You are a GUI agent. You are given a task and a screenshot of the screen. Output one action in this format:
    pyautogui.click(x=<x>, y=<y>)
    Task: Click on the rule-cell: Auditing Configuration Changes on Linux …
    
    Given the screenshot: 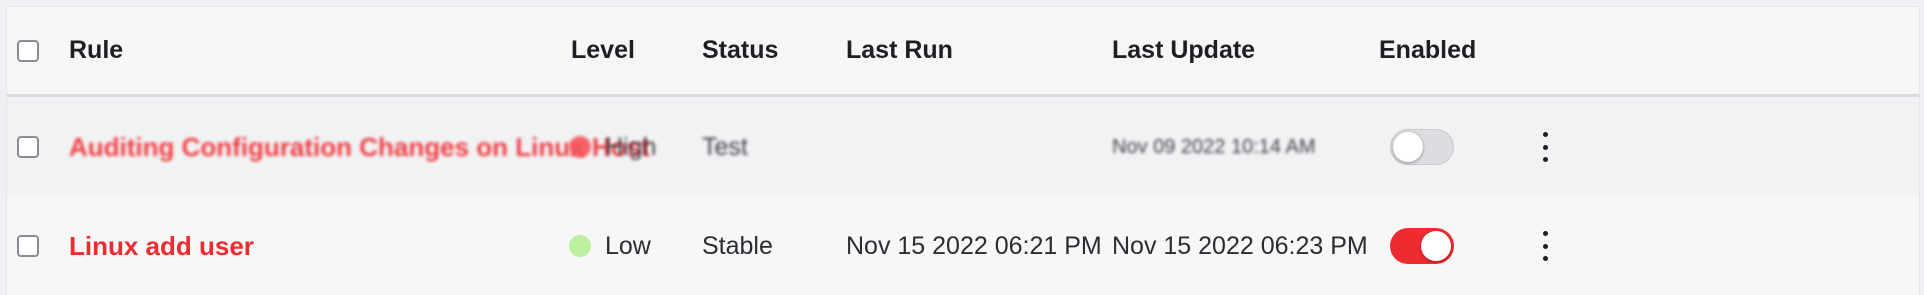 What is the action you would take?
    pyautogui.click(x=359, y=147)
    